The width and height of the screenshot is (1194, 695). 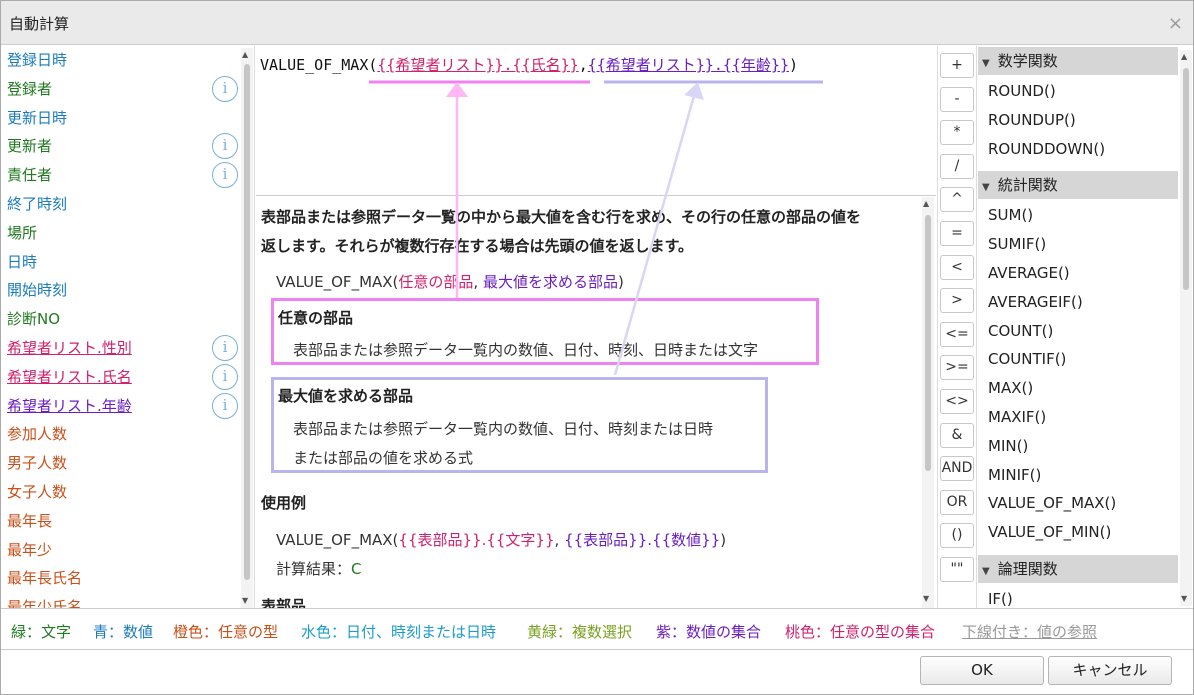 I want to click on function-category: ▼ 論理関数, so click(x=1078, y=569).